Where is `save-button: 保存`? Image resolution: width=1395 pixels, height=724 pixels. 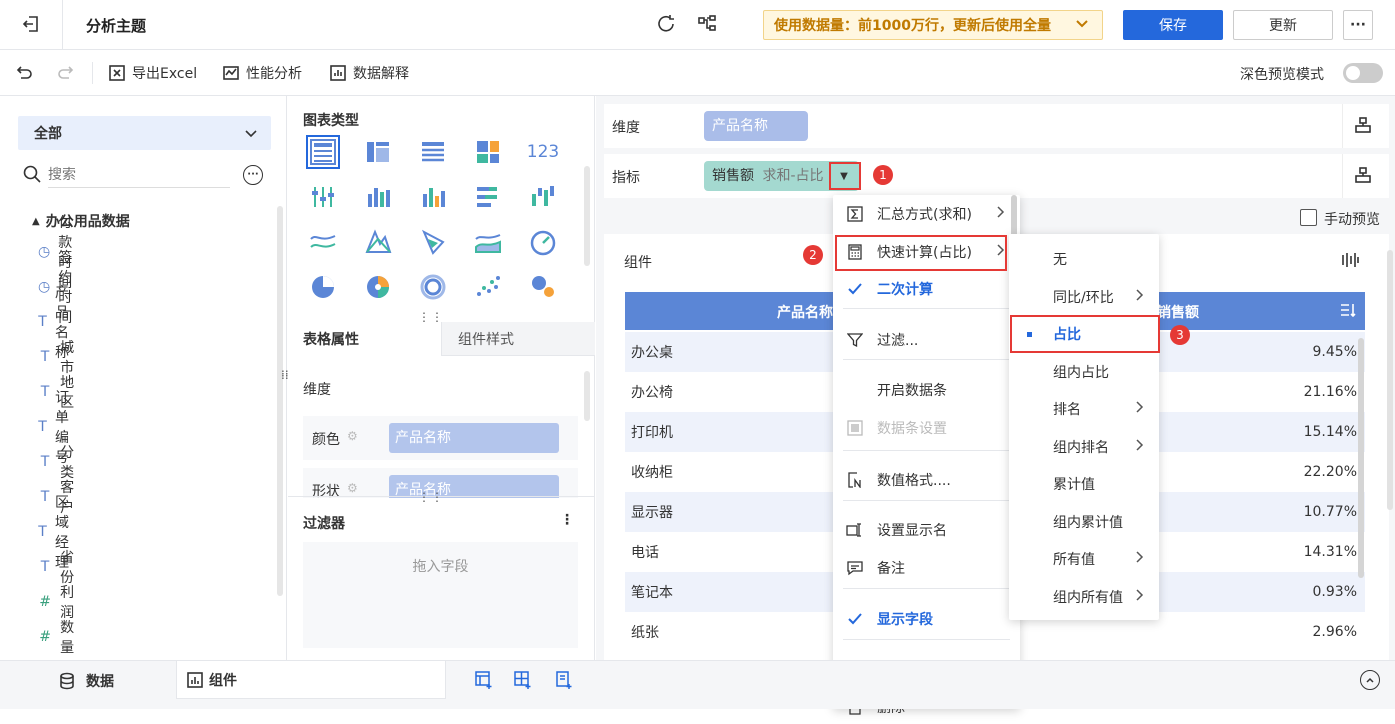 save-button: 保存 is located at coordinates (1173, 25).